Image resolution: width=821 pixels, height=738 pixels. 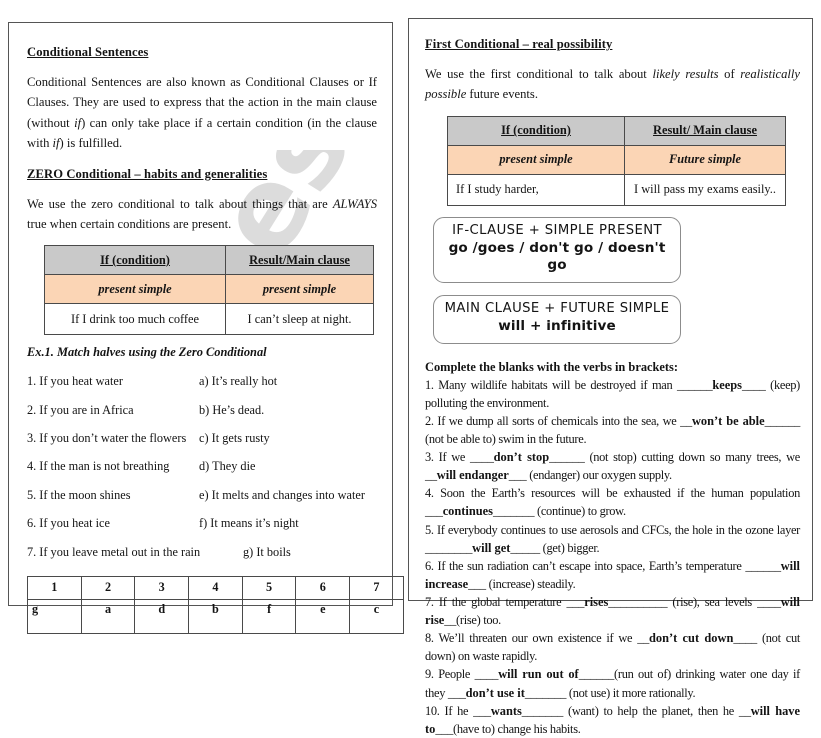 I want to click on answer-key-answer-row: g a d b f e c, so click(x=215, y=616).